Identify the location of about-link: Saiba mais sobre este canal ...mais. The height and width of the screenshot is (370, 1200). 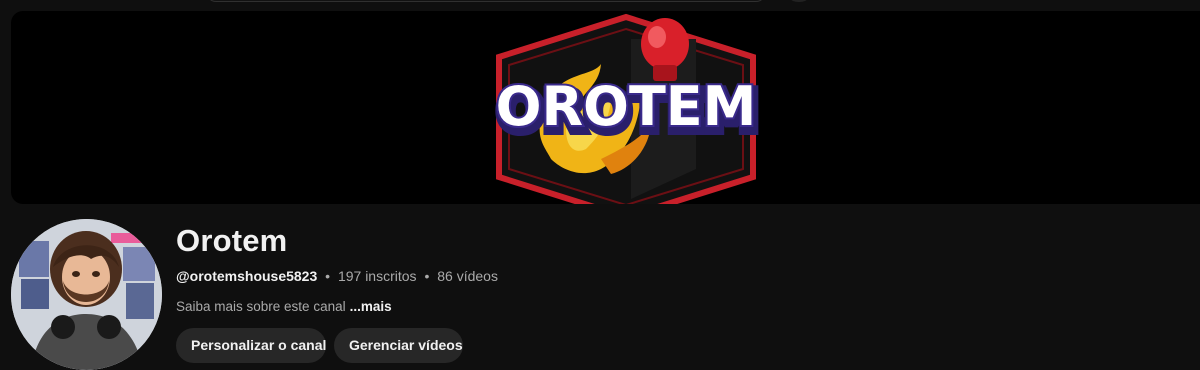
(284, 306).